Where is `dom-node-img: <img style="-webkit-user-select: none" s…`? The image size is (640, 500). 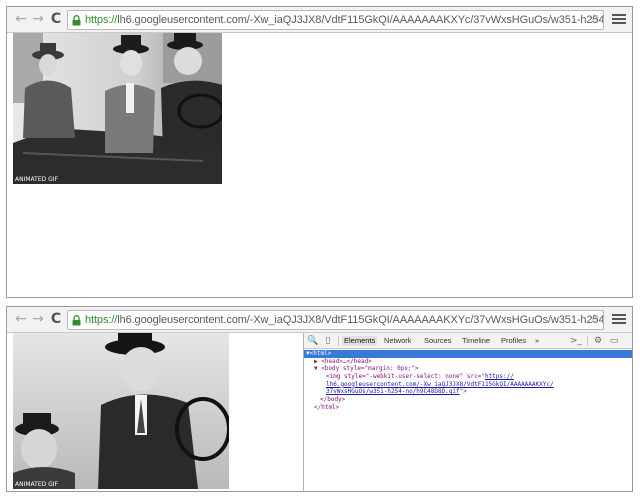
dom-node-img: <img style="-webkit-user-select: none" s… is located at coordinates (468, 377).